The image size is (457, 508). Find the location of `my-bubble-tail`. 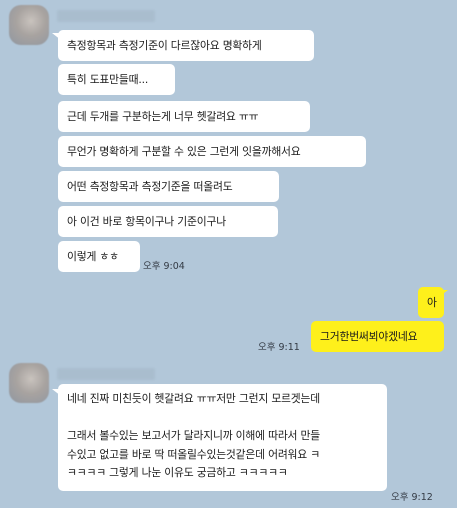

my-bubble-tail is located at coordinates (443, 293).